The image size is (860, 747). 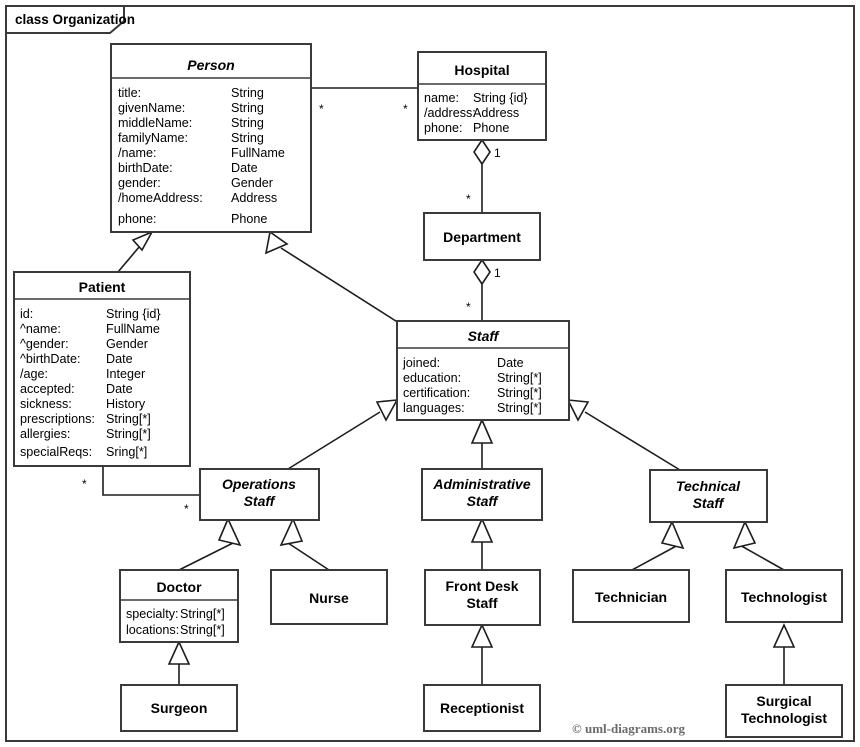 What do you see at coordinates (252, 183) in the screenshot?
I see `class-person-attr-6-type: Gender` at bounding box center [252, 183].